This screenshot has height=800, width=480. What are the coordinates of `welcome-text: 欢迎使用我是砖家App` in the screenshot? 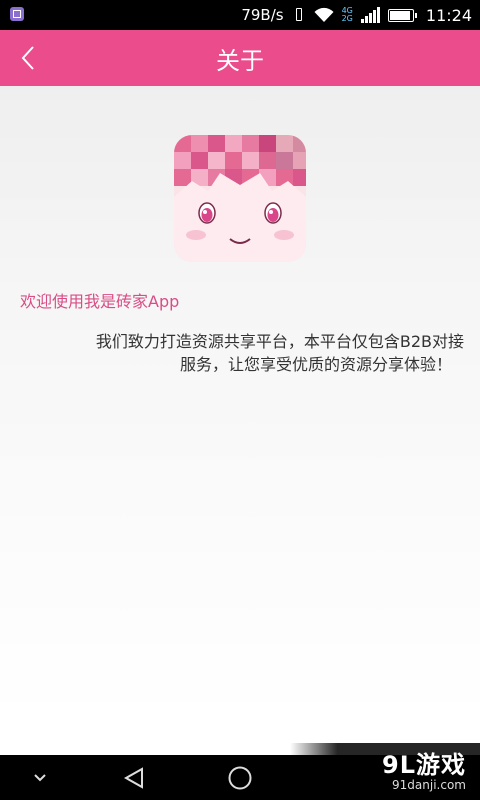 It's located at (100, 301).